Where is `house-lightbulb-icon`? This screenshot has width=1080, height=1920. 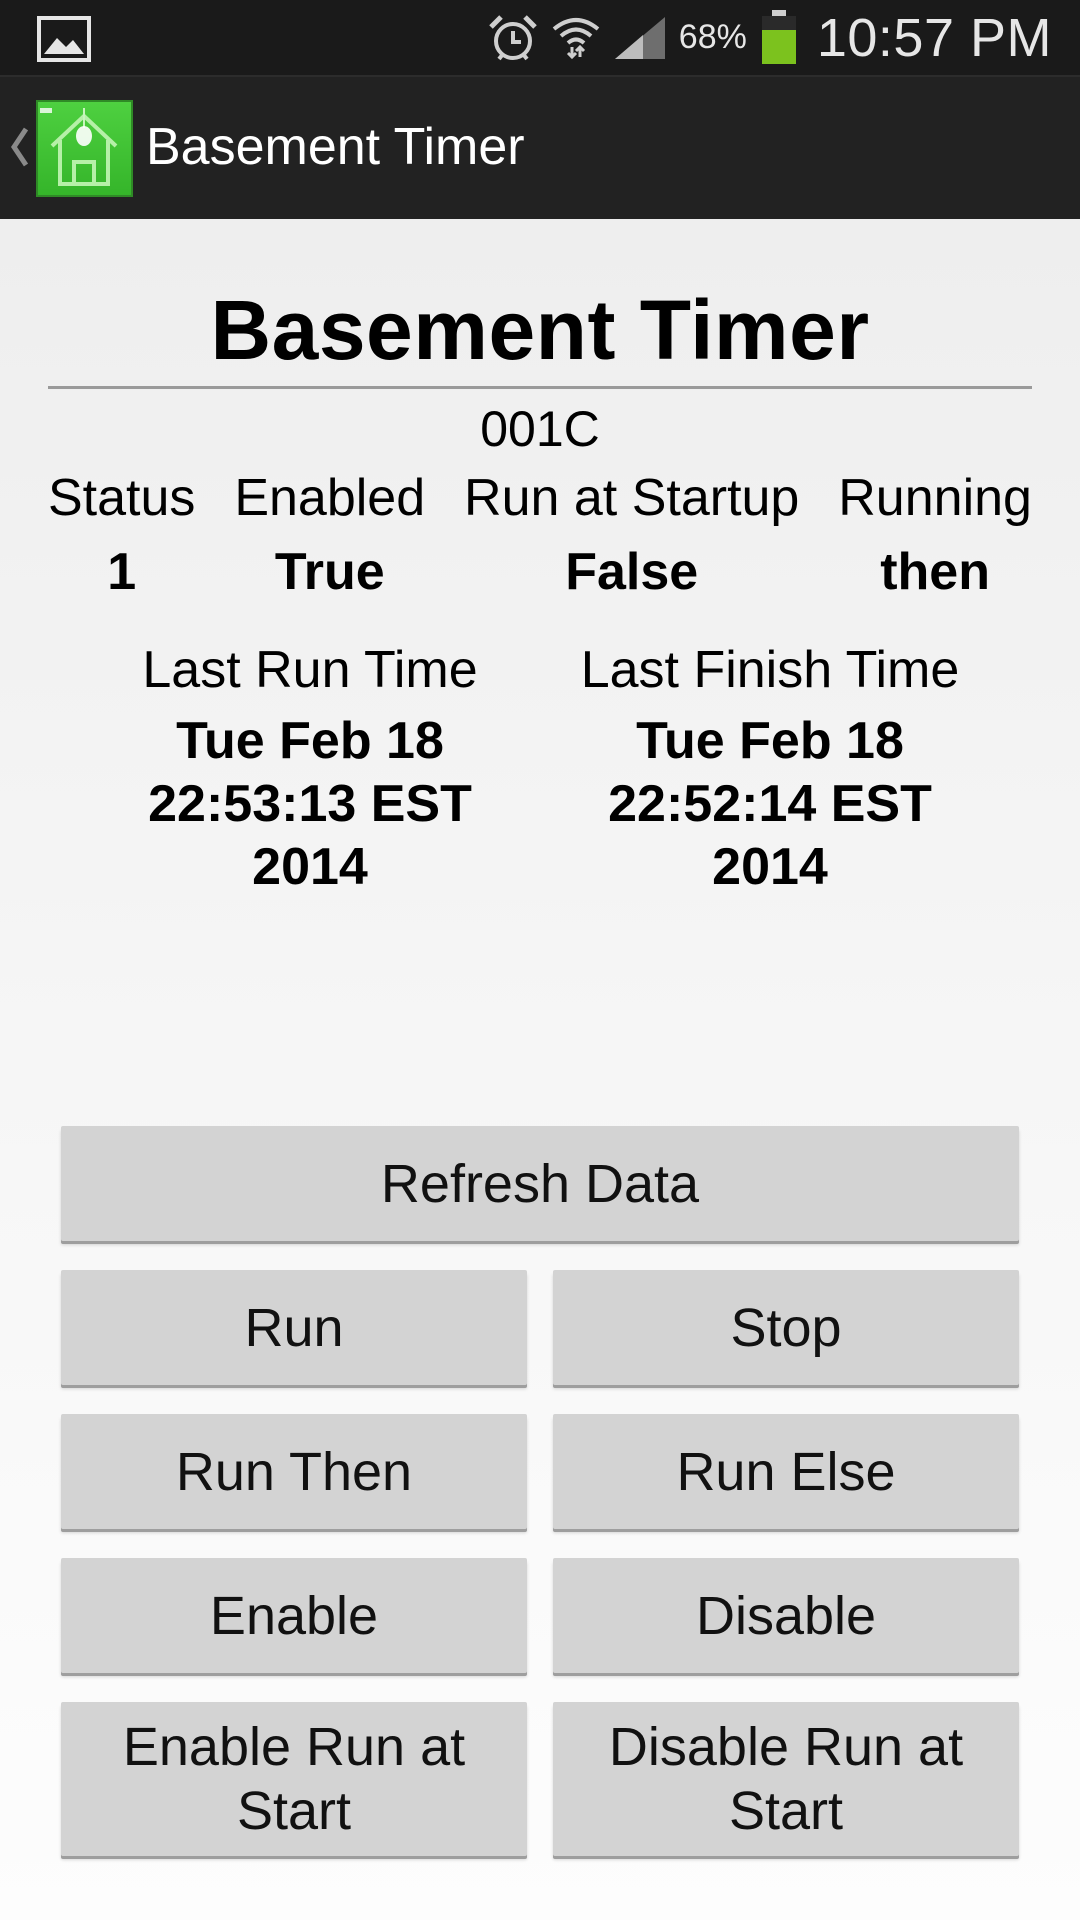 house-lightbulb-icon is located at coordinates (79, 147).